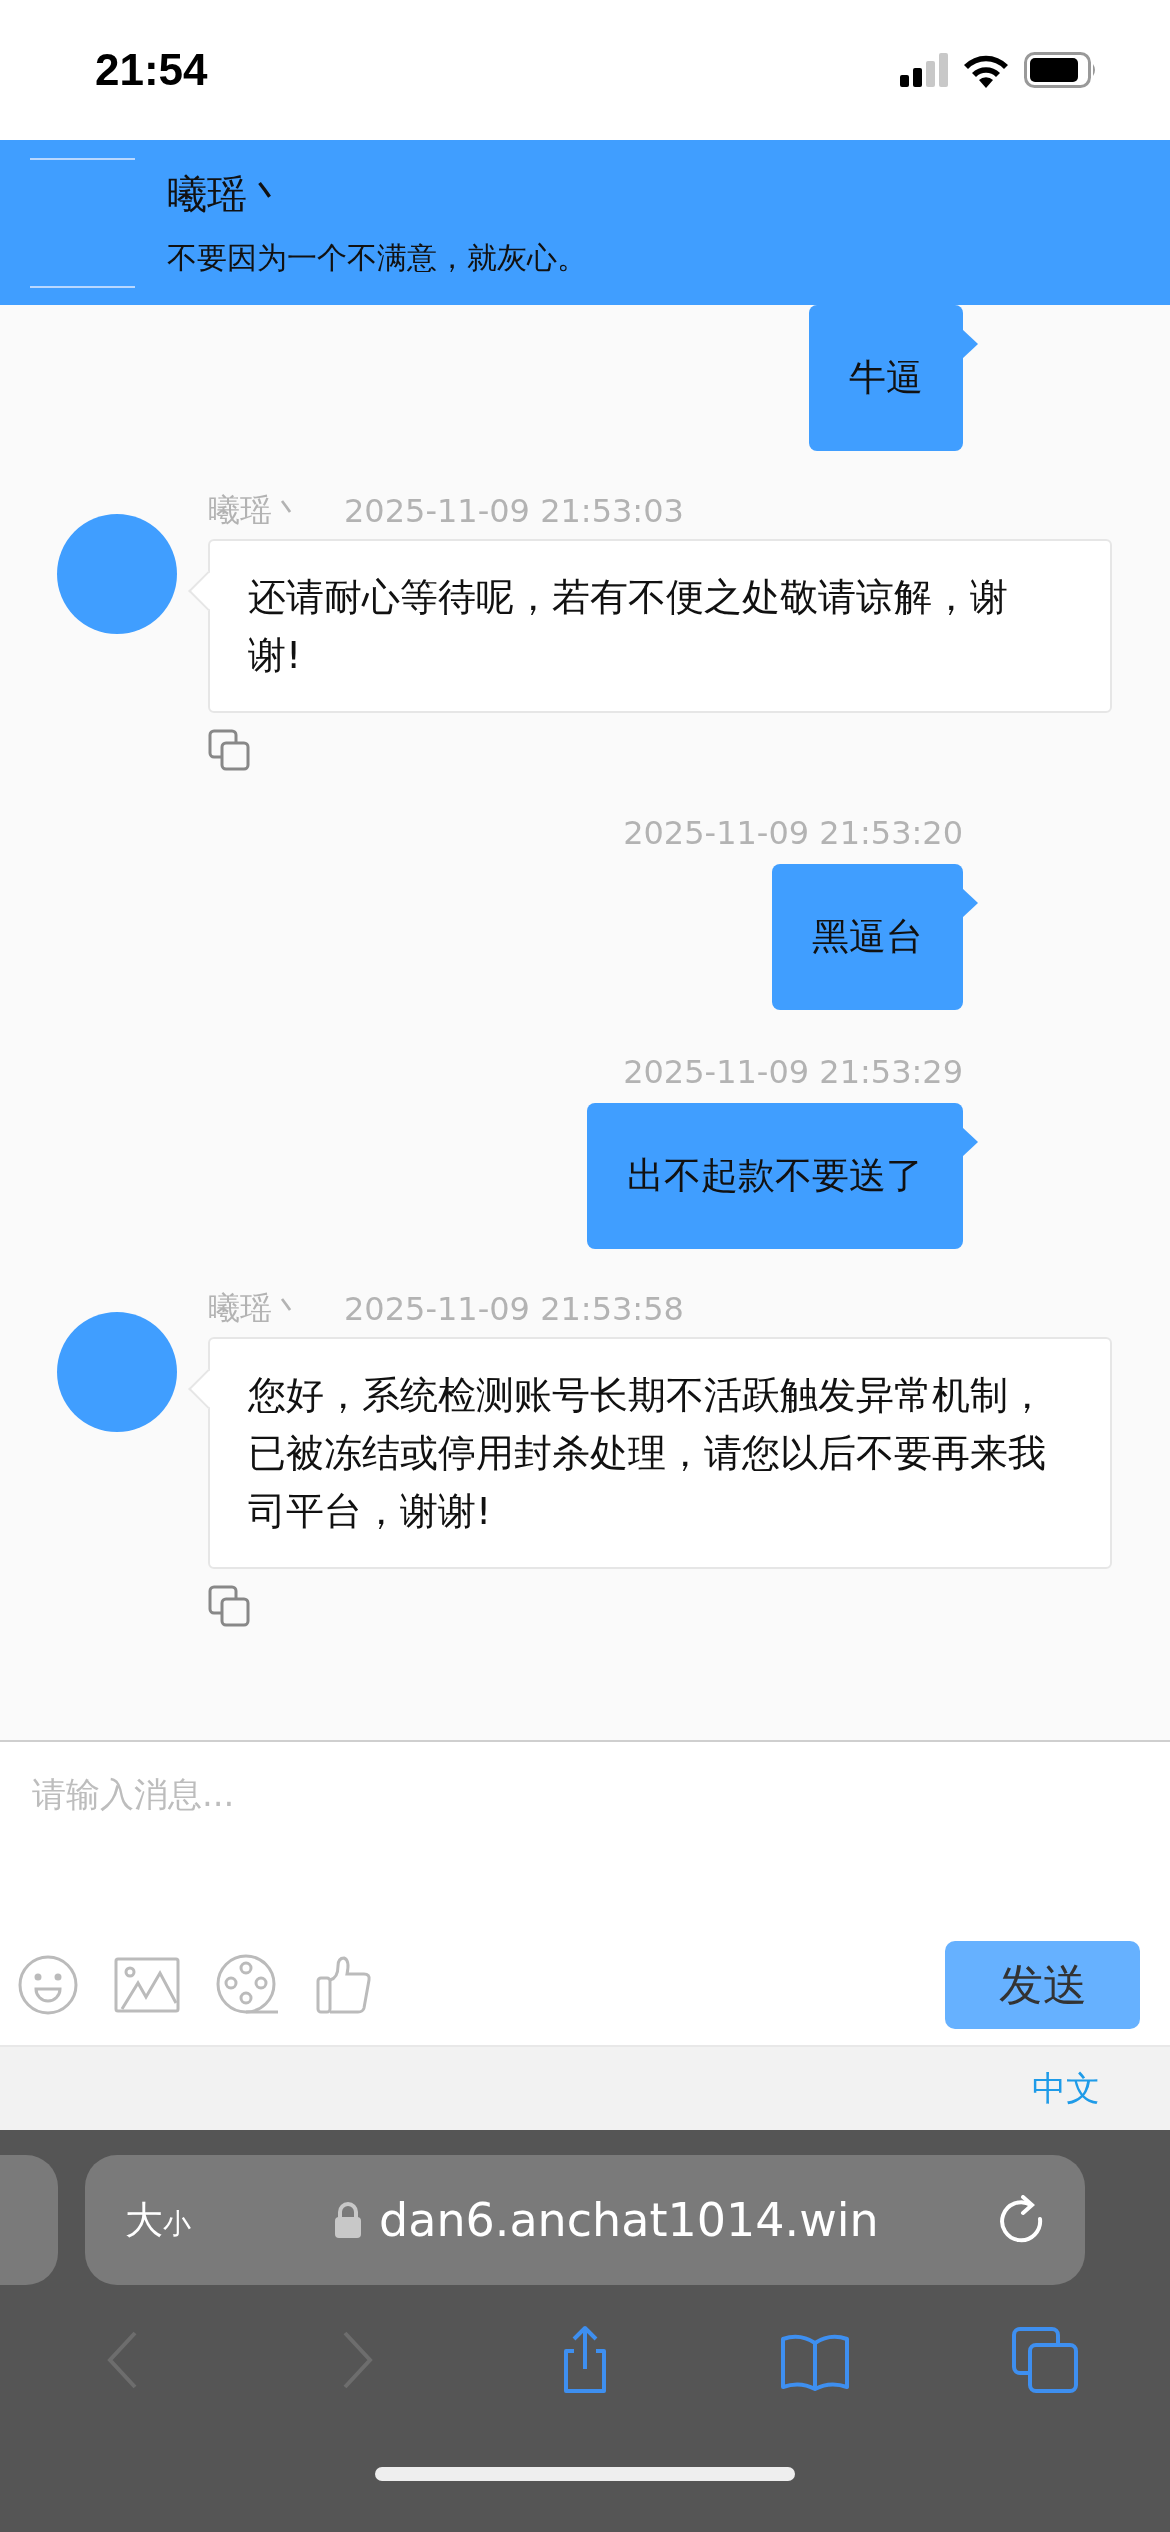 The height and width of the screenshot is (2532, 1170). Describe the element at coordinates (344, 1985) in the screenshot. I see `thumbs-up-icon` at that location.